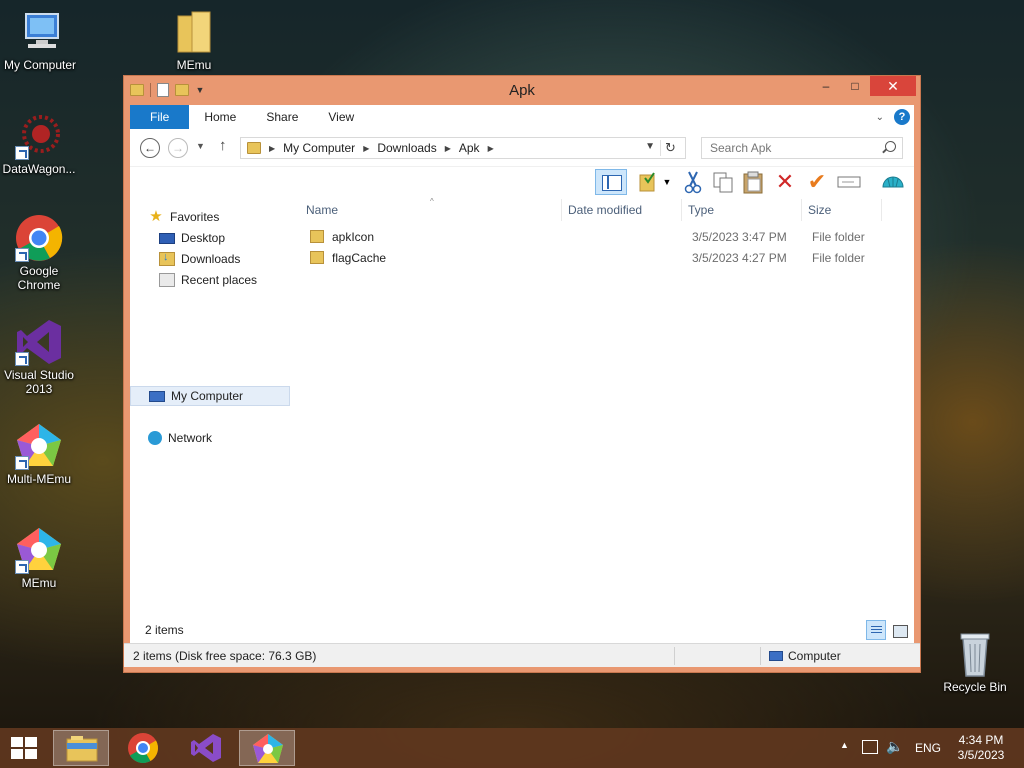  Describe the element at coordinates (225, 656) in the screenshot. I see `status-text: 2 items (Disk free space: 76.3 GB)` at that location.